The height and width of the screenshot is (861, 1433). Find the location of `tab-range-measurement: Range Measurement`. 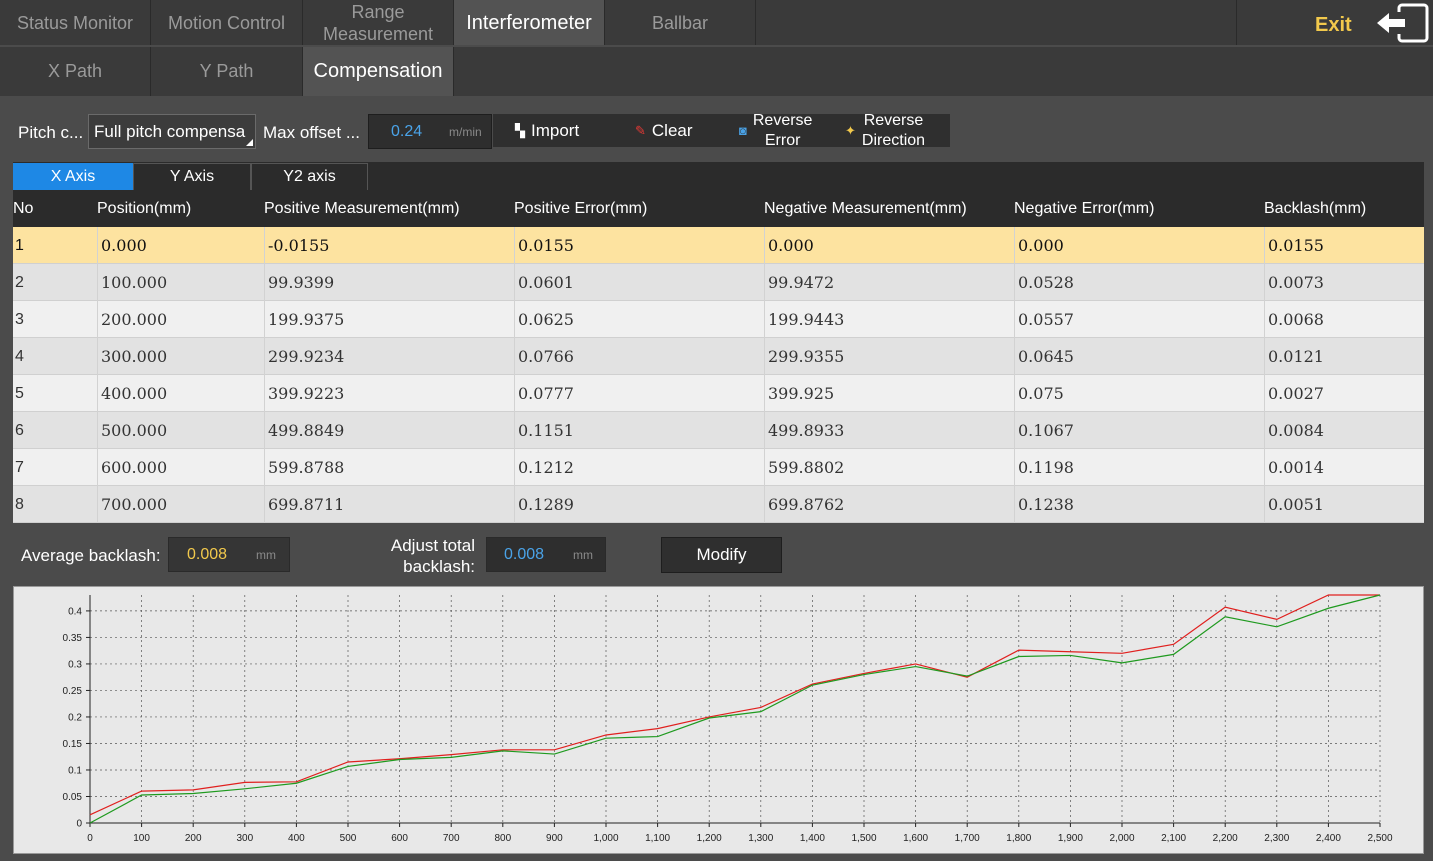

tab-range-measurement: Range Measurement is located at coordinates (378, 22).